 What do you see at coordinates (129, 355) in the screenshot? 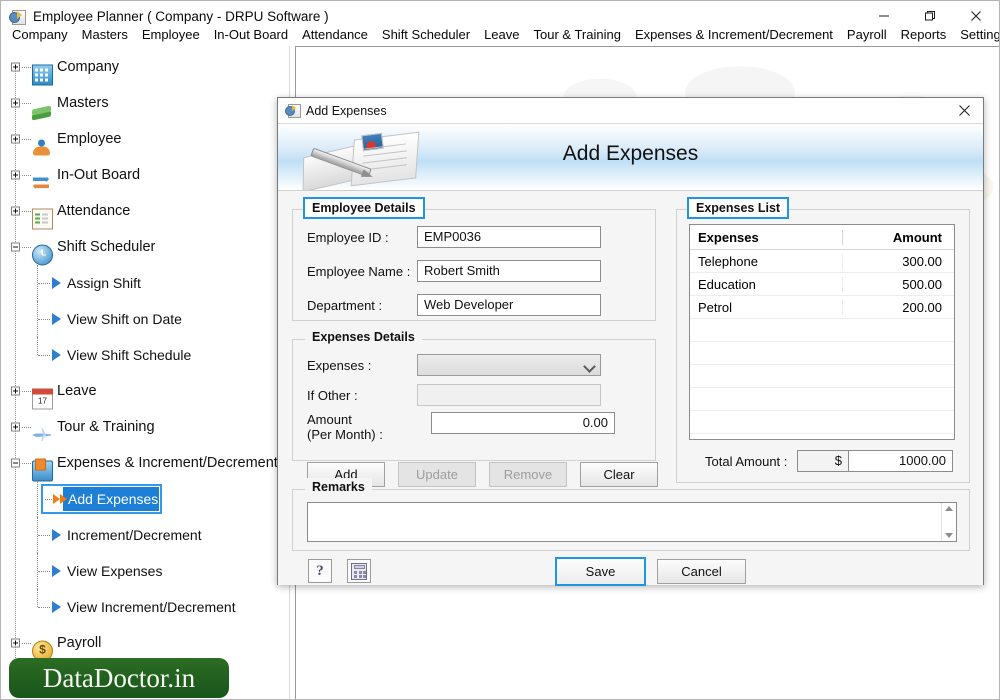
I see `sidebar-item-label: View Shift Schedule` at bounding box center [129, 355].